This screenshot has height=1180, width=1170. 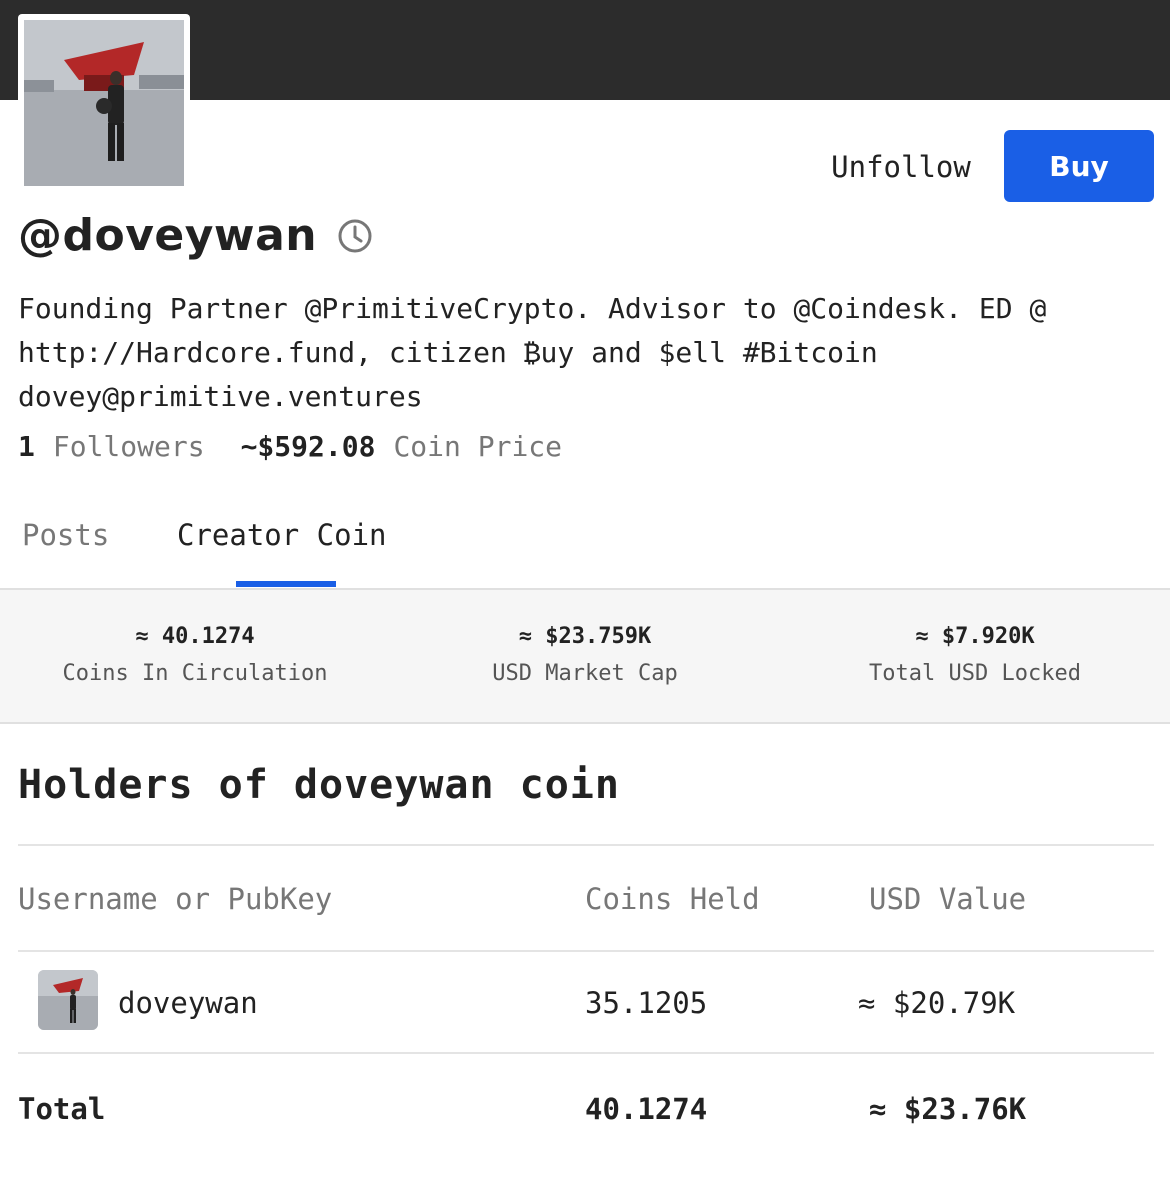 I want to click on coin-price-label: Coin Price, so click(x=478, y=446).